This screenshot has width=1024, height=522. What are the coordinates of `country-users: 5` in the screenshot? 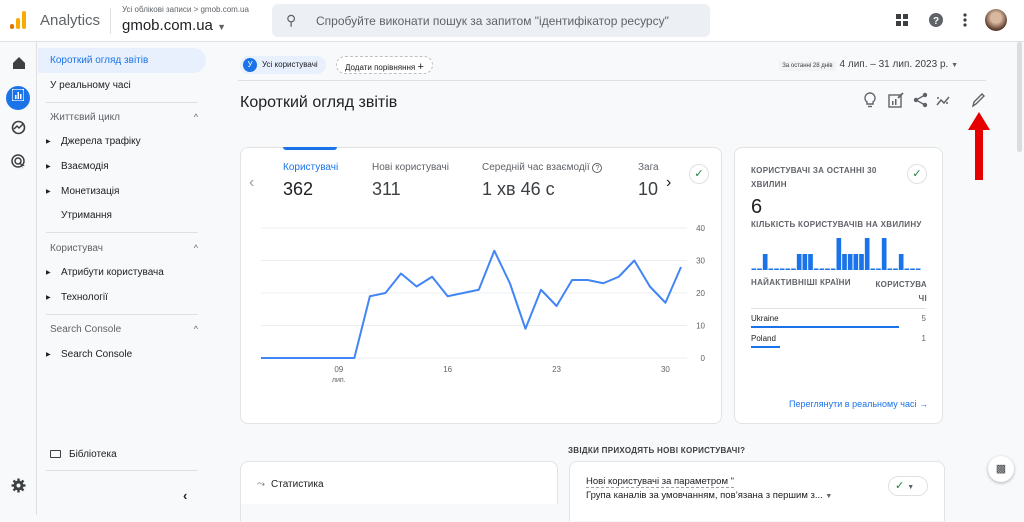 It's located at (924, 318).